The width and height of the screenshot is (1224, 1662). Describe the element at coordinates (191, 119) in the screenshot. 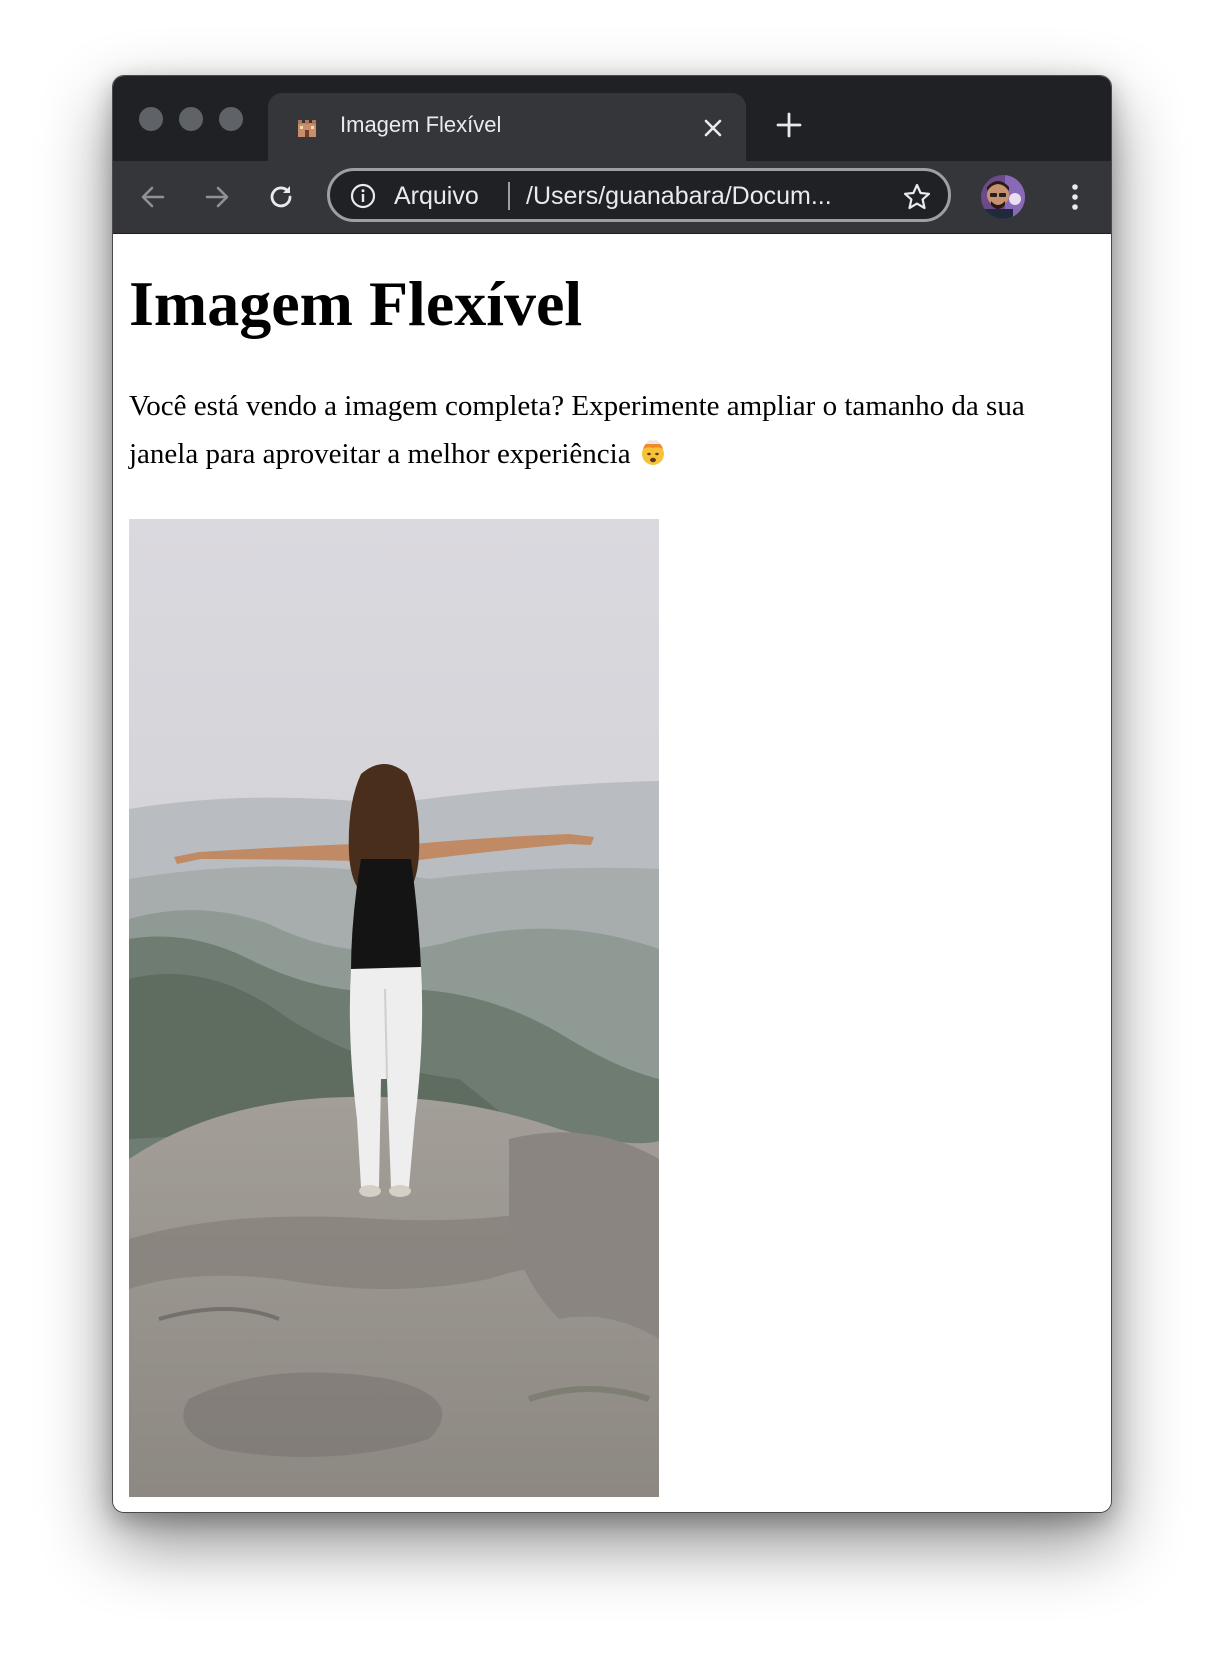

I see `minimize-window-button` at that location.